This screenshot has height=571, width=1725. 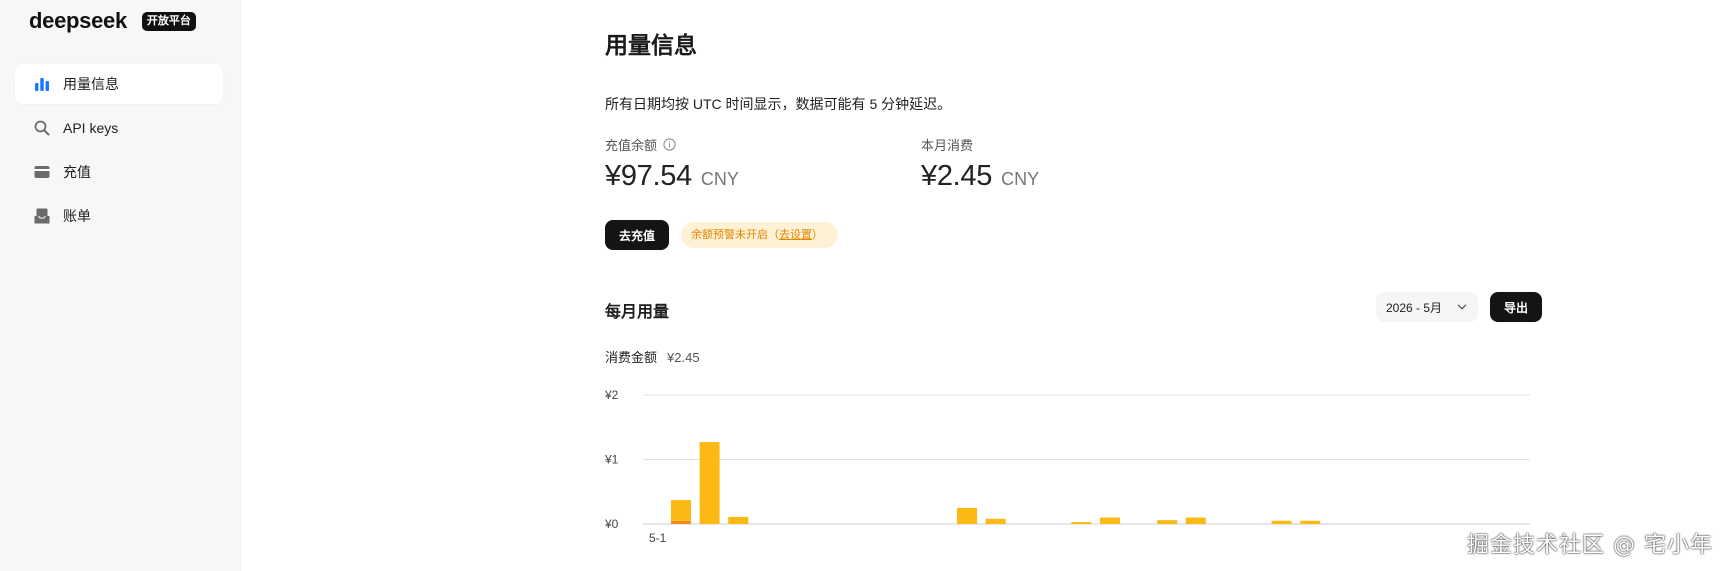 What do you see at coordinates (1020, 179) in the screenshot?
I see `monthly-spend-unit: CNY` at bounding box center [1020, 179].